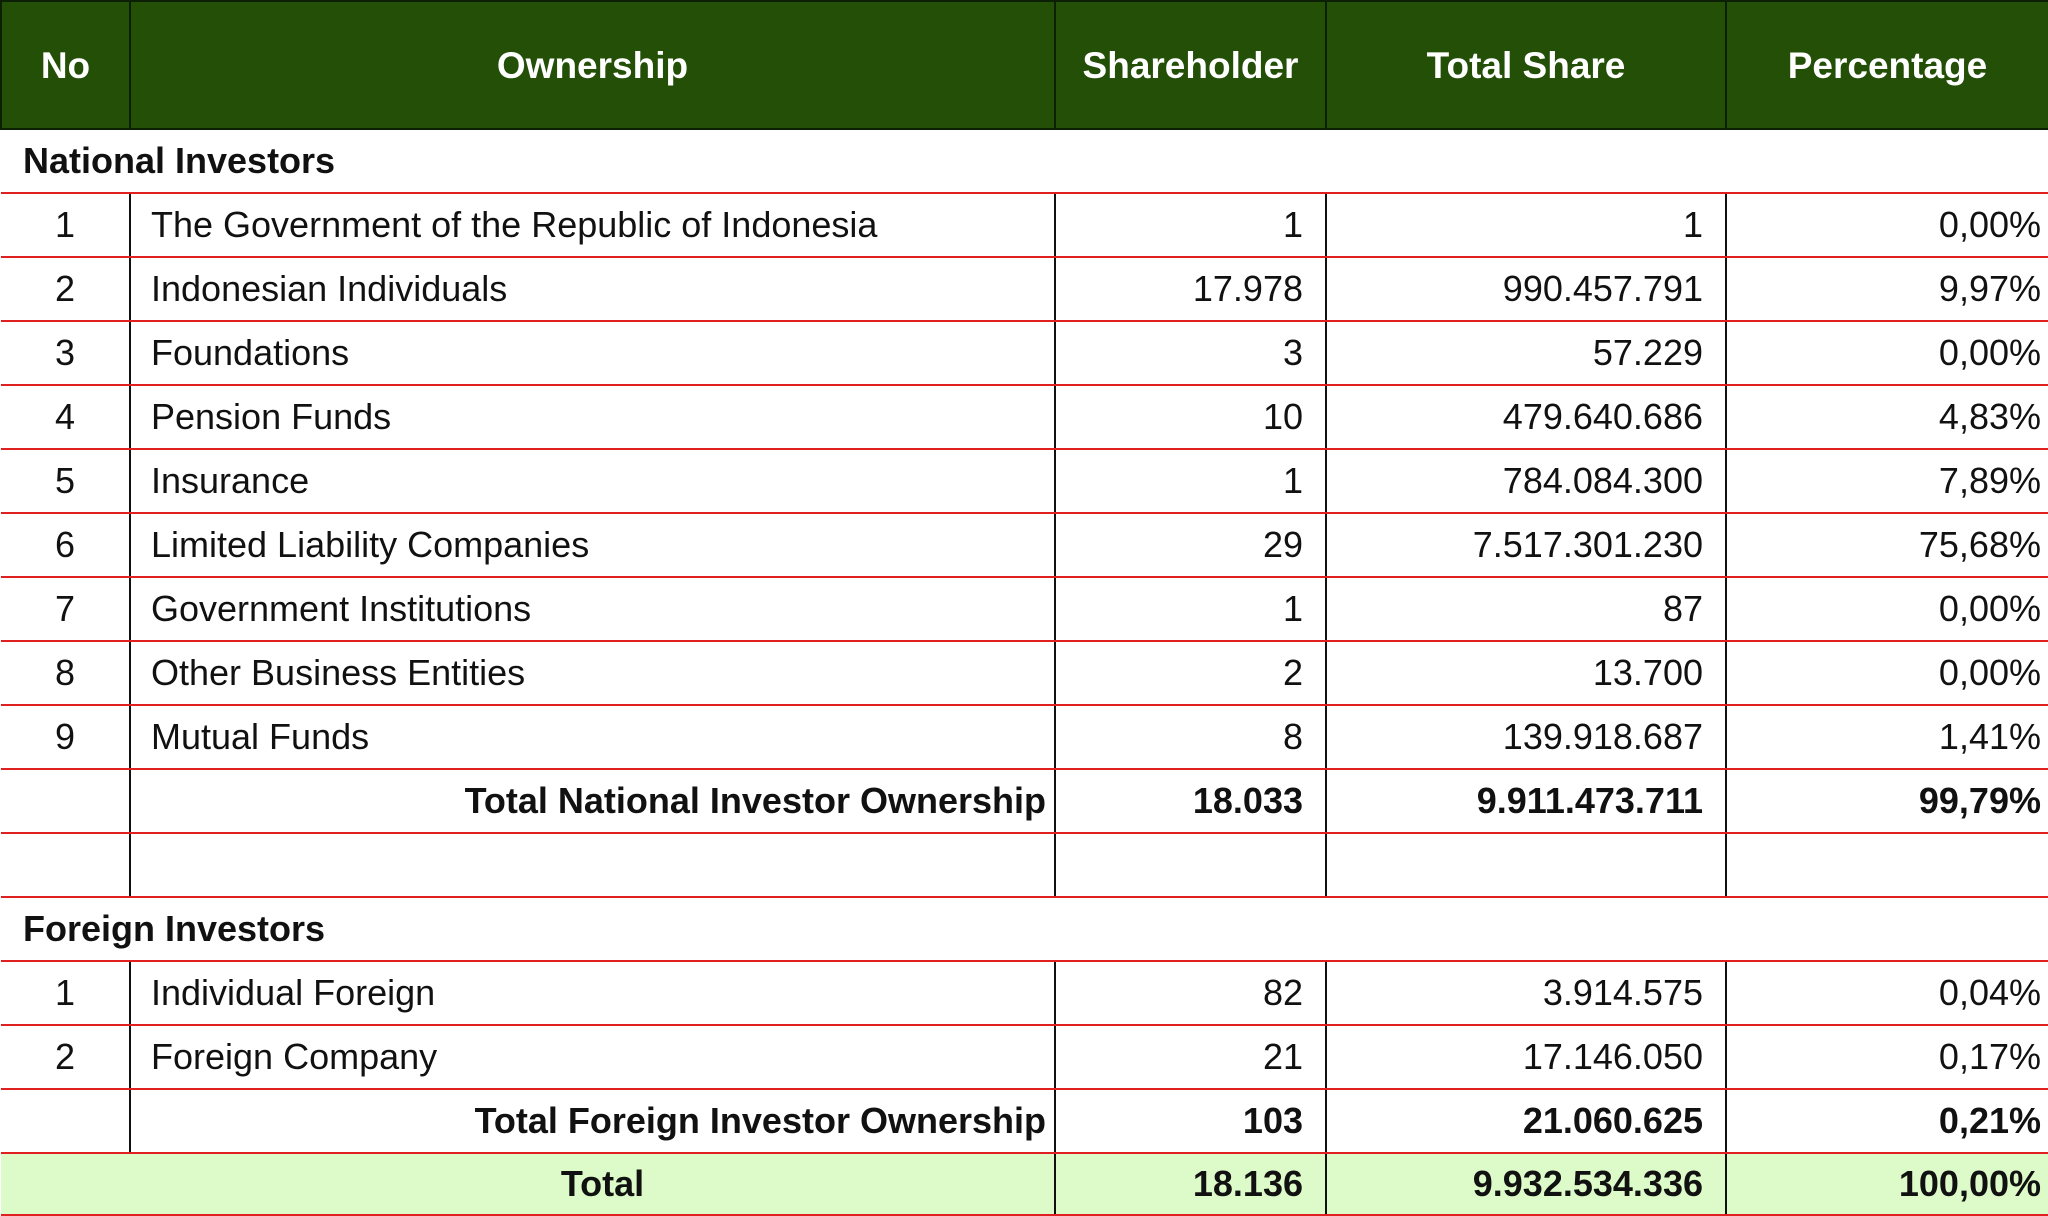 This screenshot has height=1216, width=2048. Describe the element at coordinates (1525, 801) in the screenshot. I see `subtotal-total-share: 9.911.473.711` at that location.